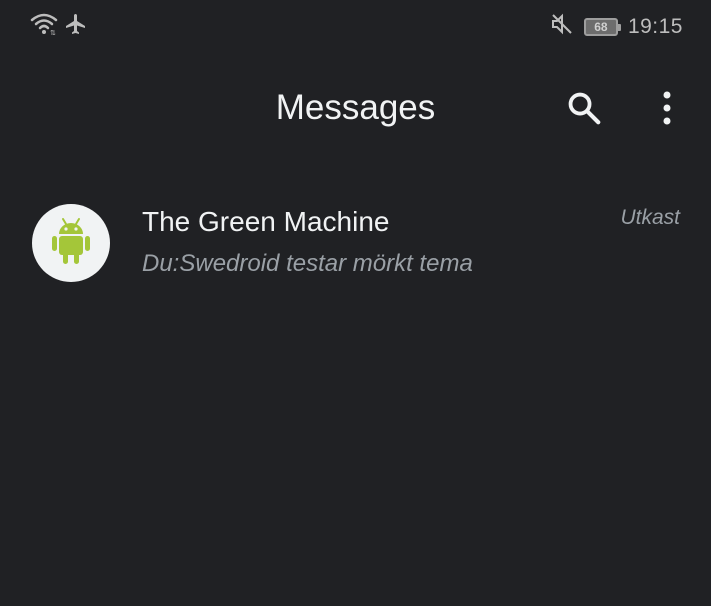  What do you see at coordinates (59, 26) in the screenshot?
I see `status-left: ⇅` at bounding box center [59, 26].